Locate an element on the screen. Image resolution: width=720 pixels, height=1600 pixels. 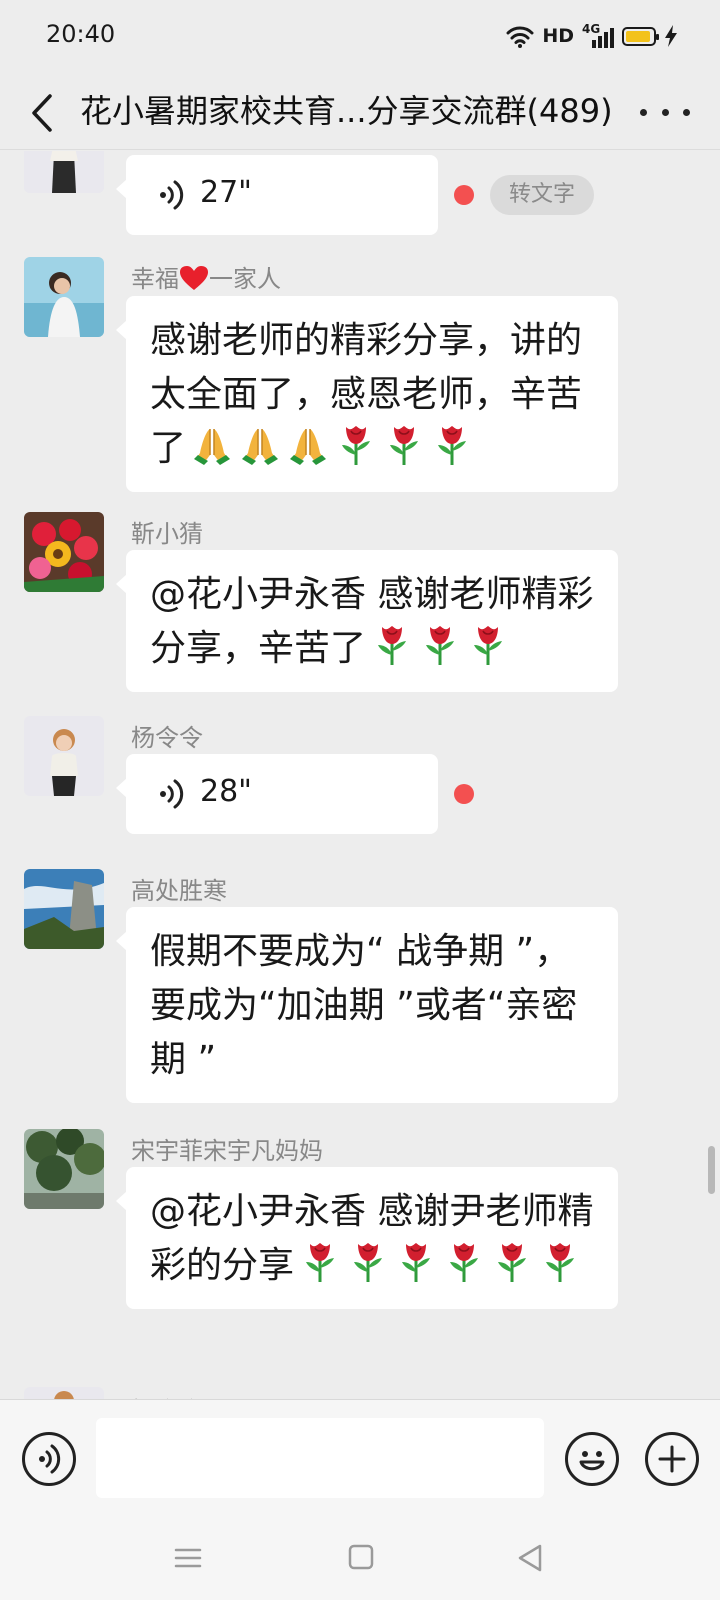
status-time: 20:40 is located at coordinates (81, 34).